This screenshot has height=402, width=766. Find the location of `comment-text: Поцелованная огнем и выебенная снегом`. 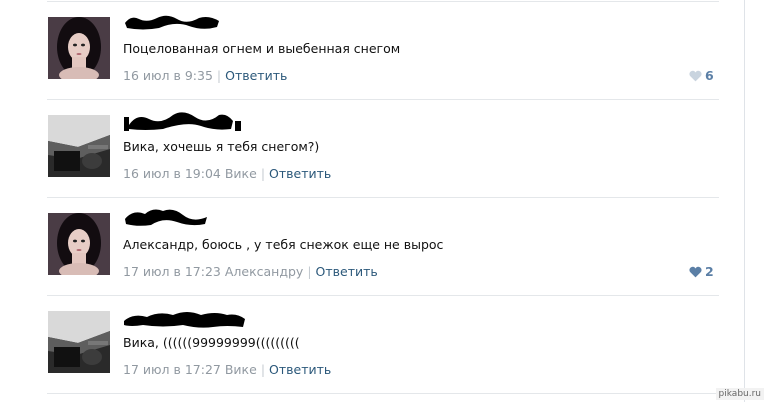

comment-text: Поцелованная огнем и выебенная снегом is located at coordinates (262, 48).